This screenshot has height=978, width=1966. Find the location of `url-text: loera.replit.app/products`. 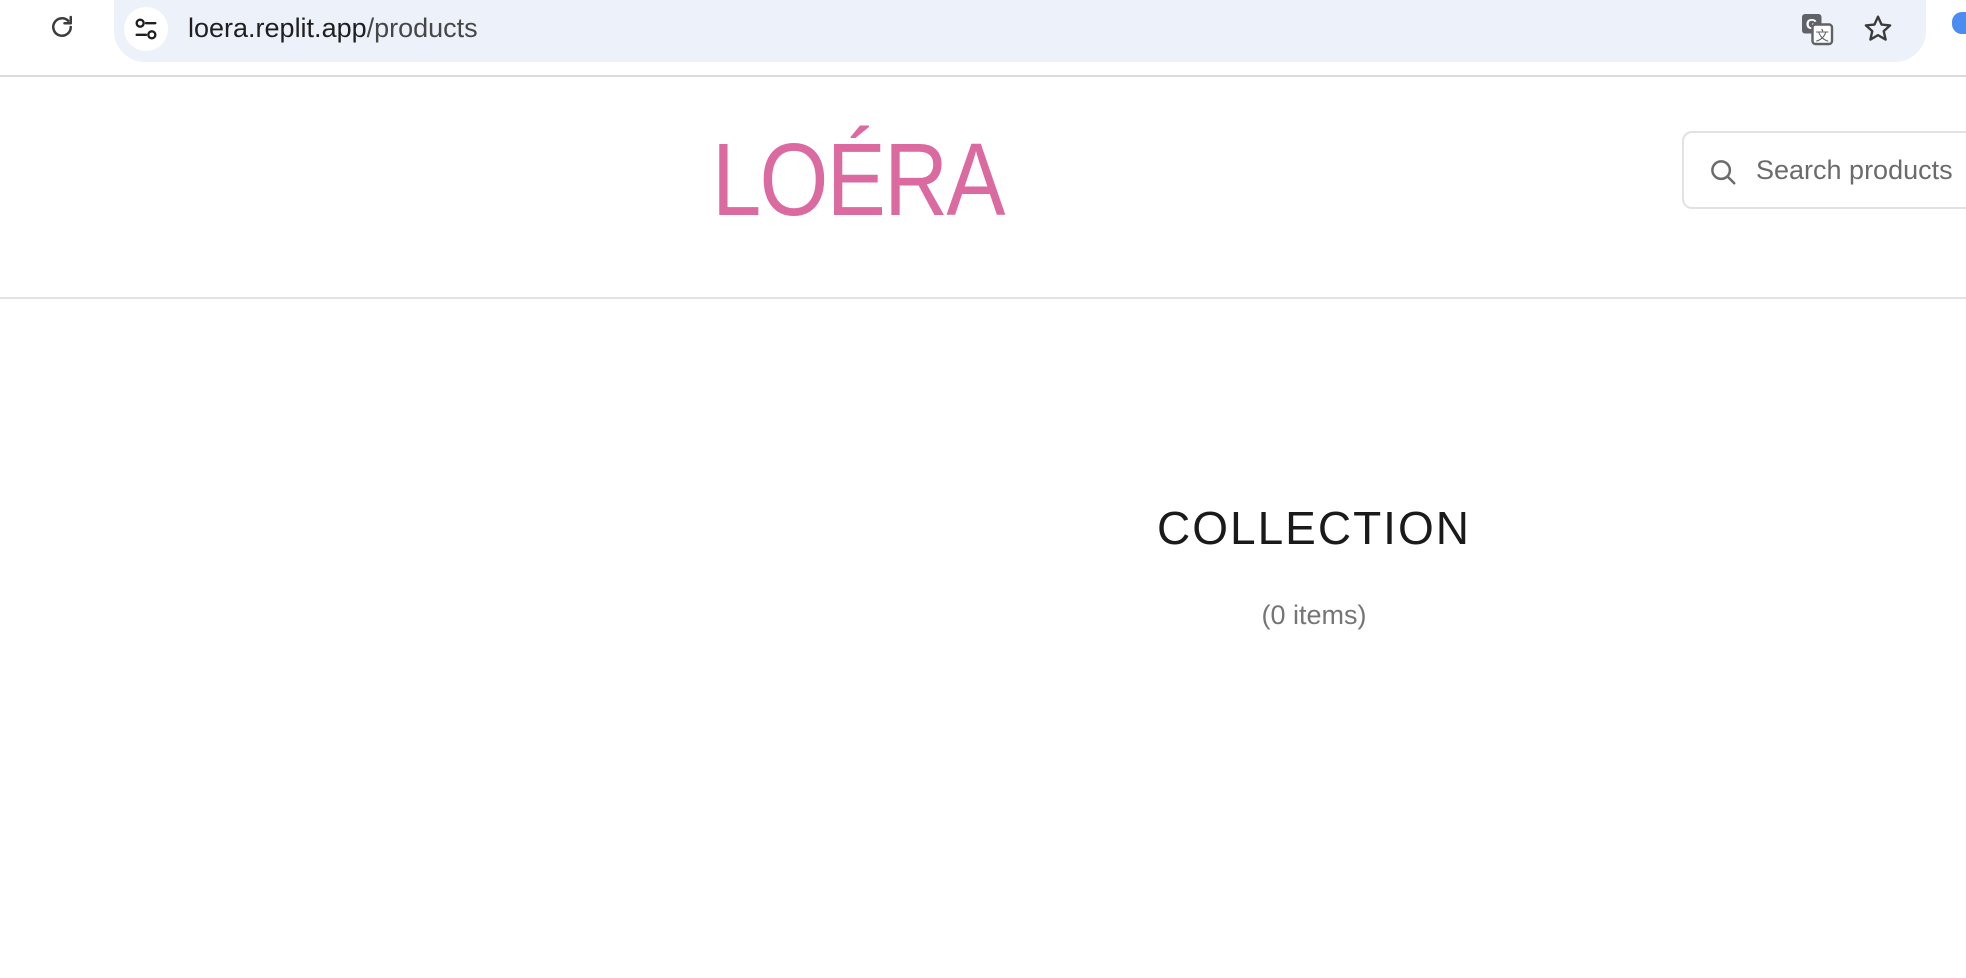

url-text: loera.replit.app/products is located at coordinates (333, 28).